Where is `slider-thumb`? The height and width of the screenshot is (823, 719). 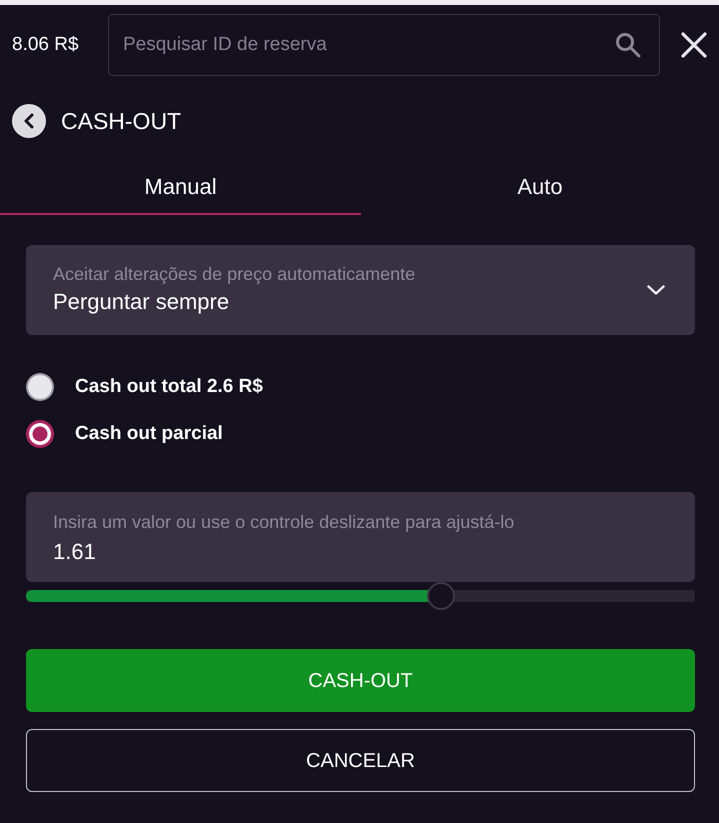
slider-thumb is located at coordinates (440, 596).